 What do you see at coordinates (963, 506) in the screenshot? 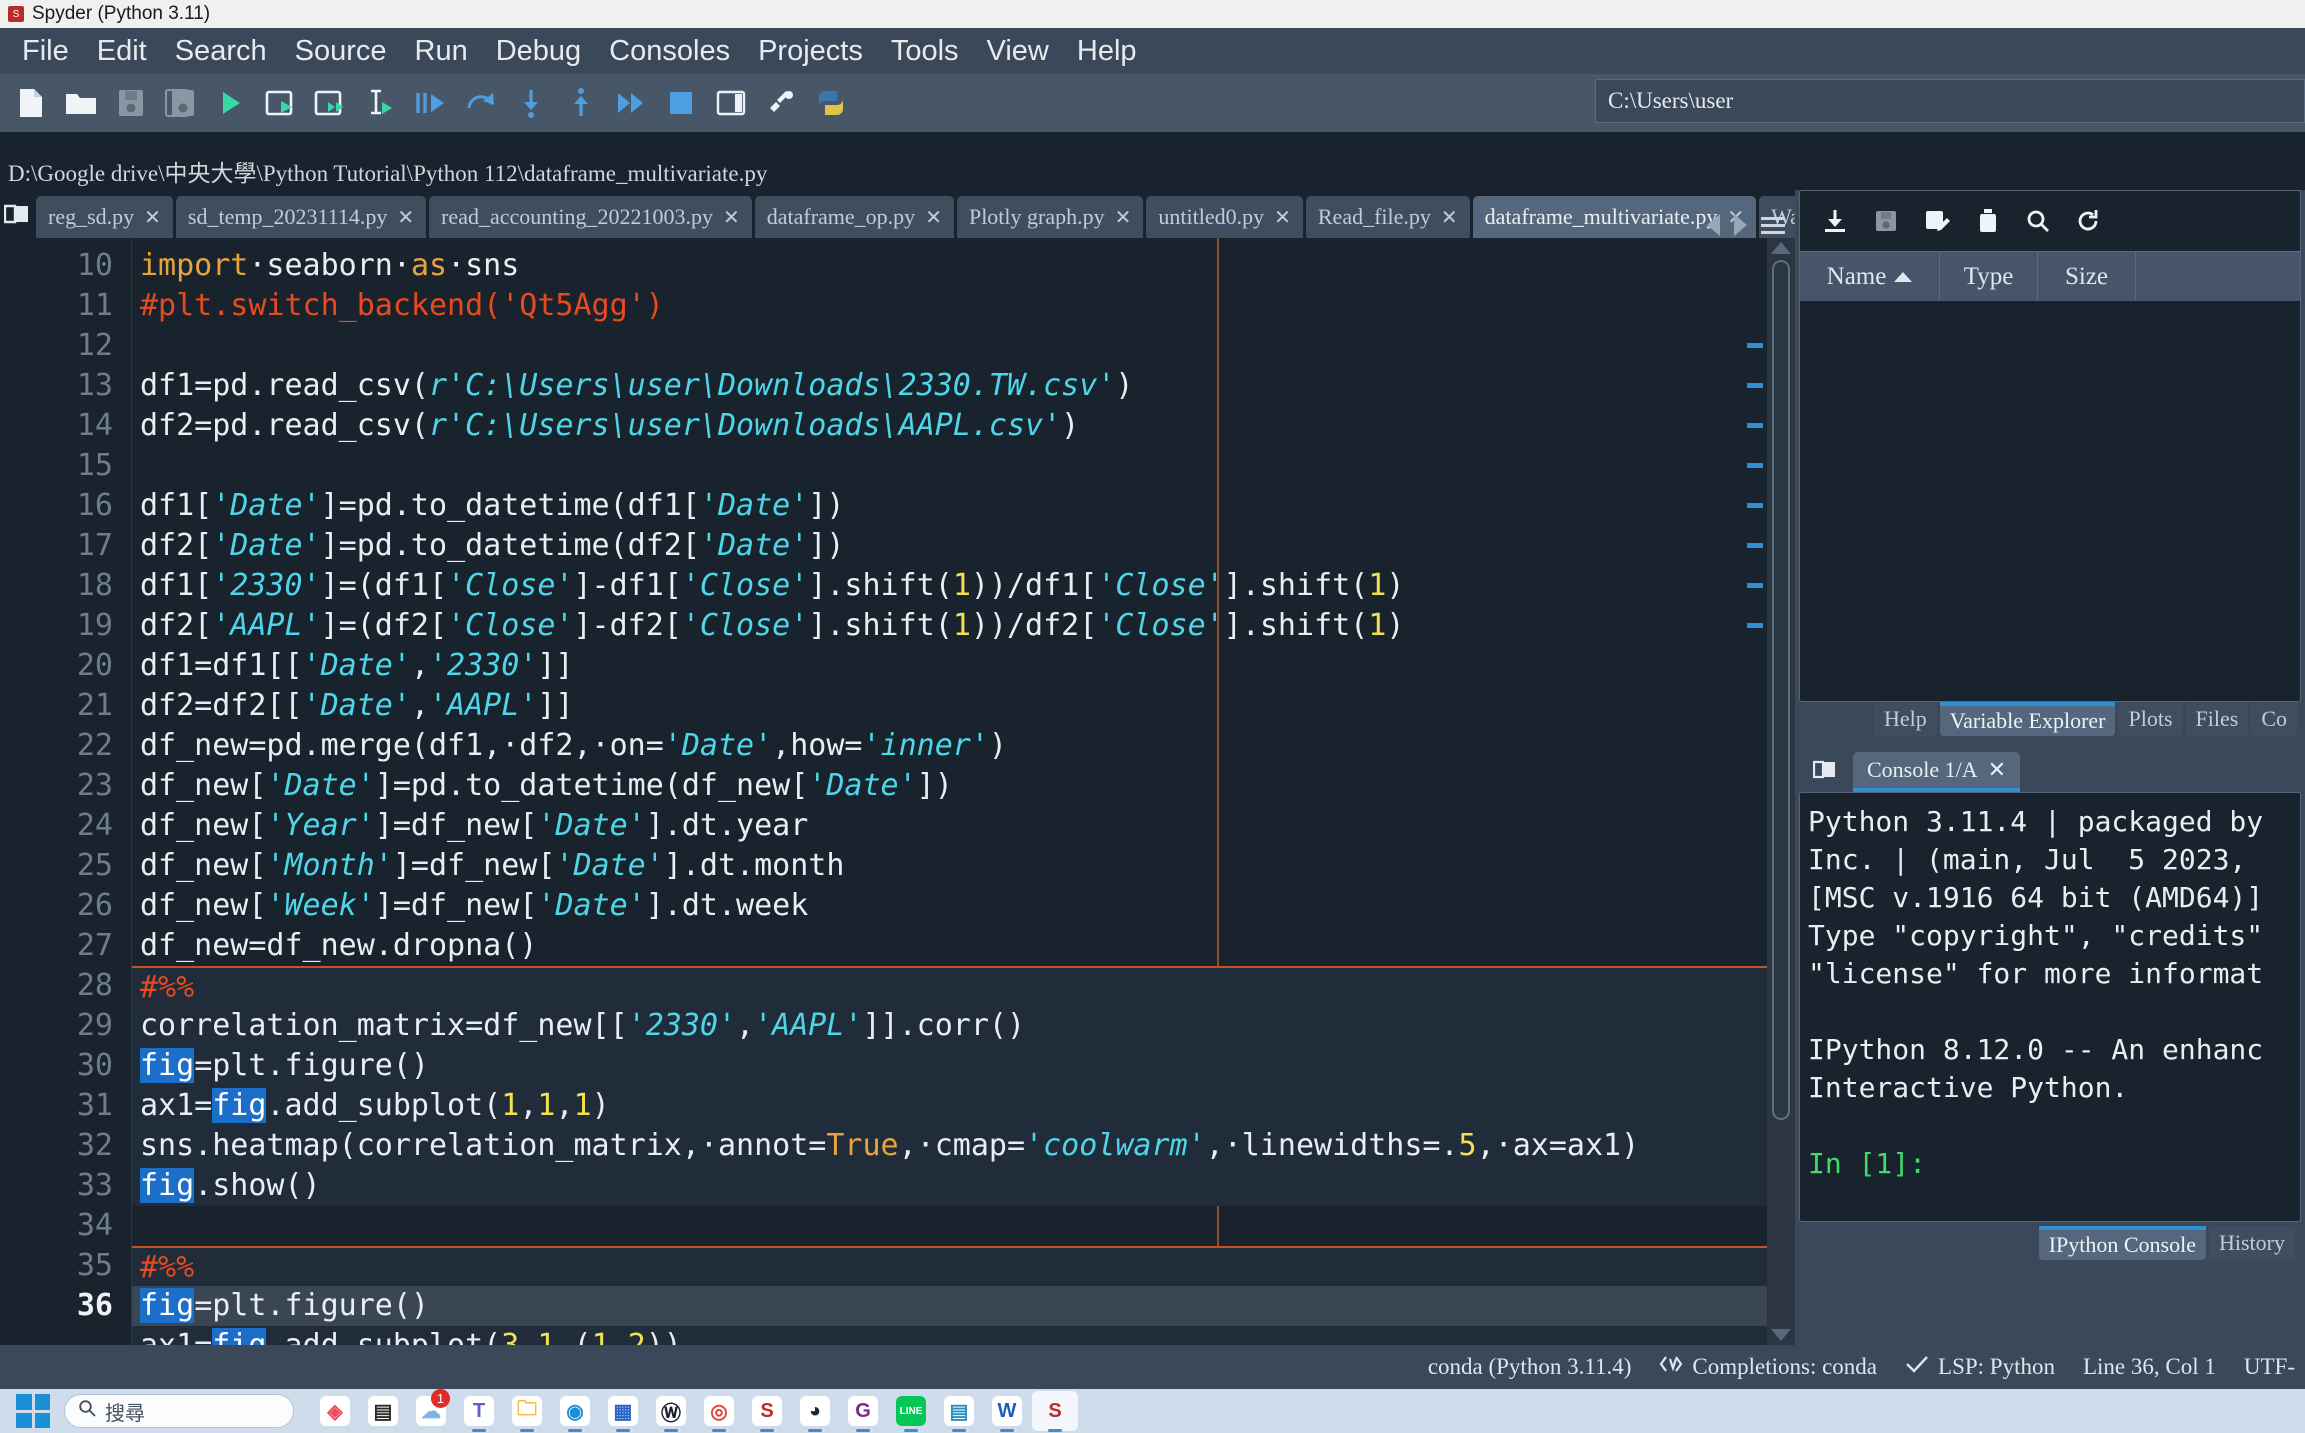
I see `code-line: df1['Date']=pd.to_datetime(df1['Date'])` at bounding box center [963, 506].